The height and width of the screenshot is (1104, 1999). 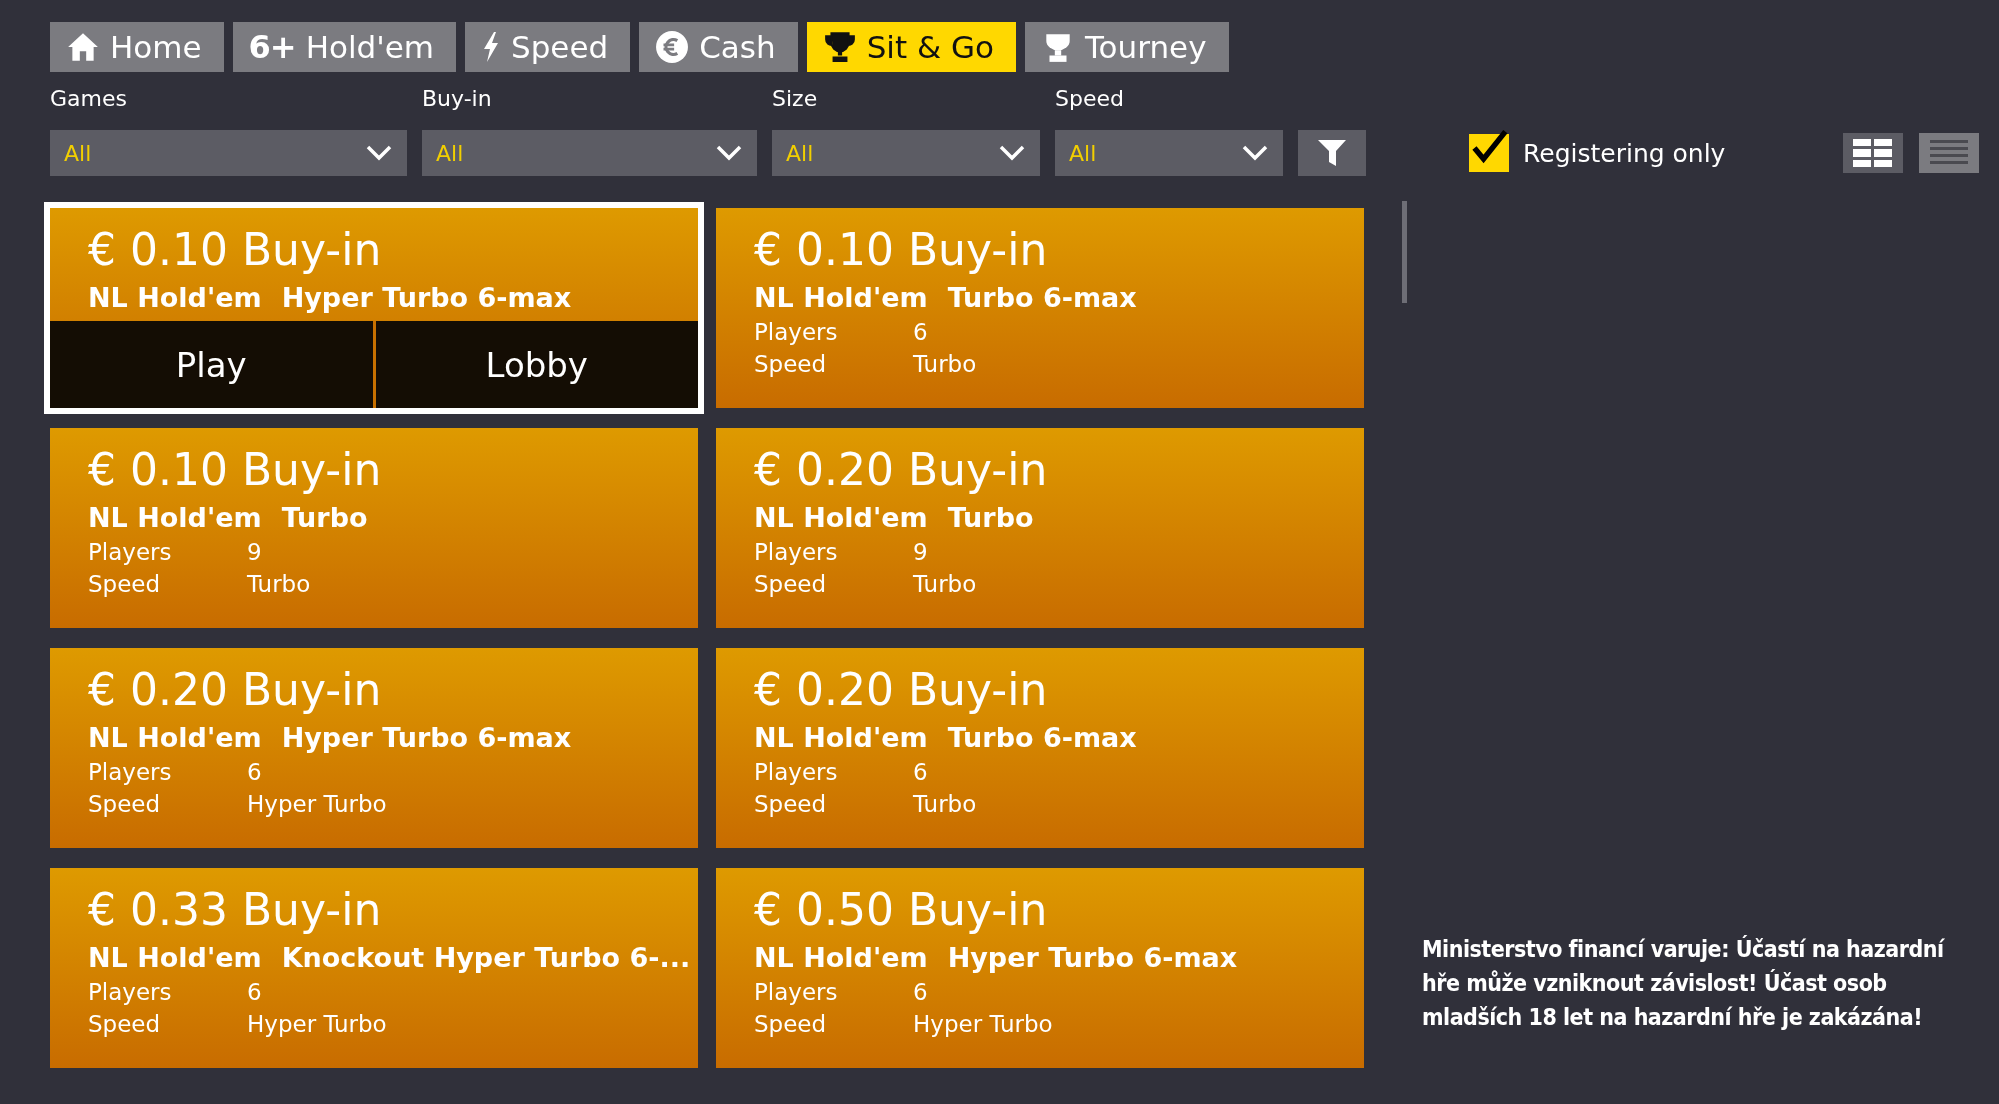 What do you see at coordinates (491, 47) in the screenshot?
I see `lightning-icon` at bounding box center [491, 47].